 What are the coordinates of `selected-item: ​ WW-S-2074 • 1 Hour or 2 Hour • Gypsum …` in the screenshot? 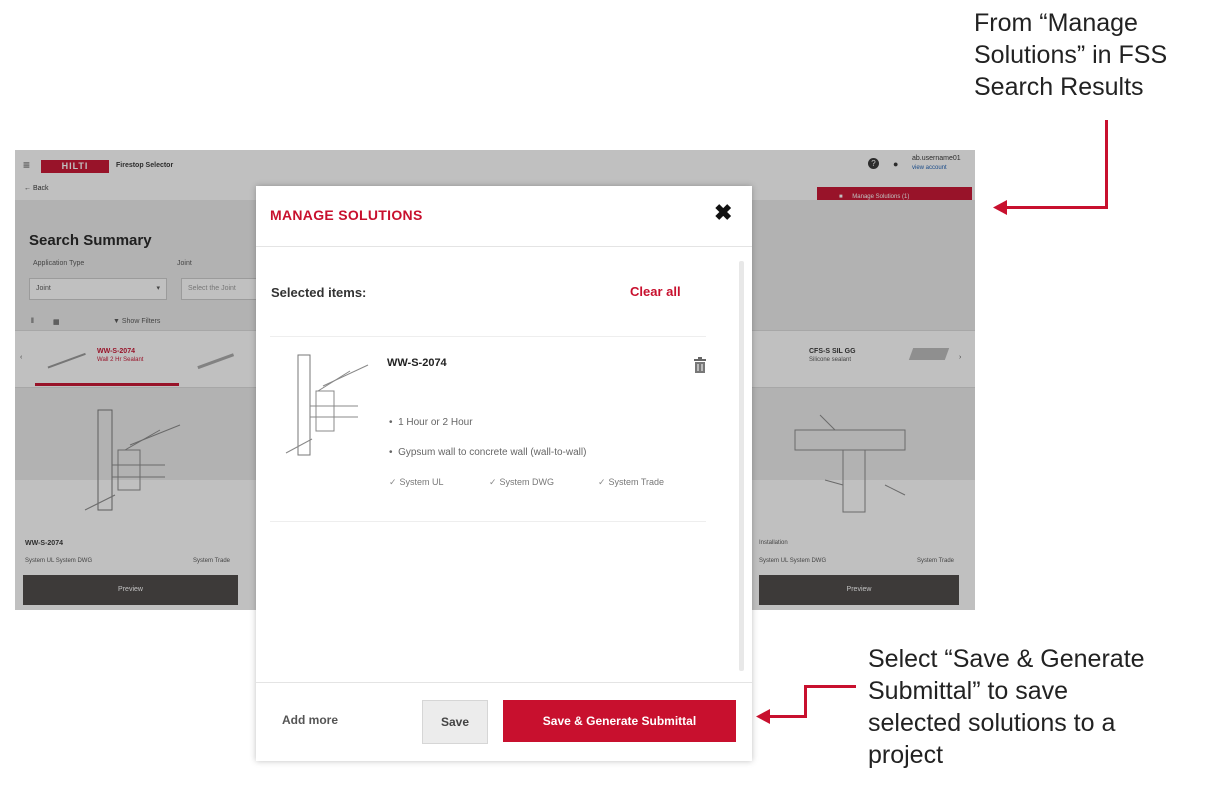 It's located at (488, 429).